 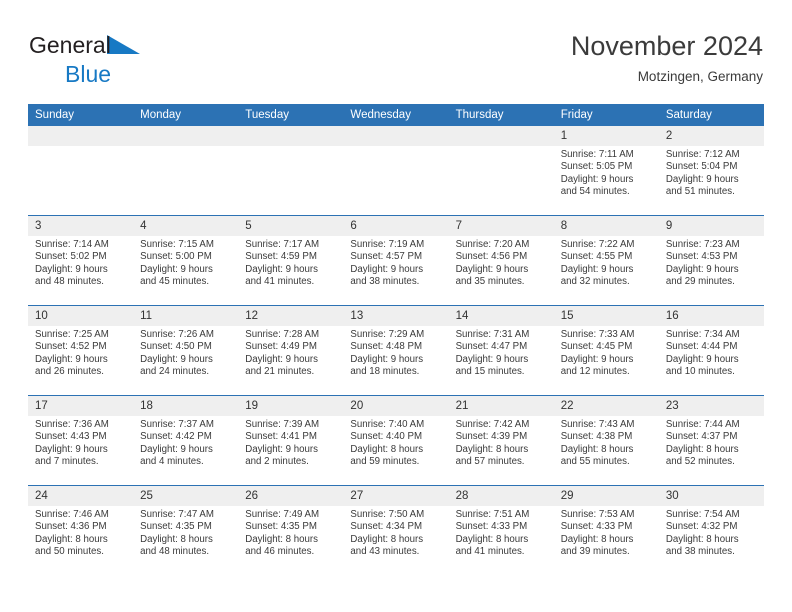 I want to click on day-detail-line: and 2 minutes., so click(x=277, y=462).